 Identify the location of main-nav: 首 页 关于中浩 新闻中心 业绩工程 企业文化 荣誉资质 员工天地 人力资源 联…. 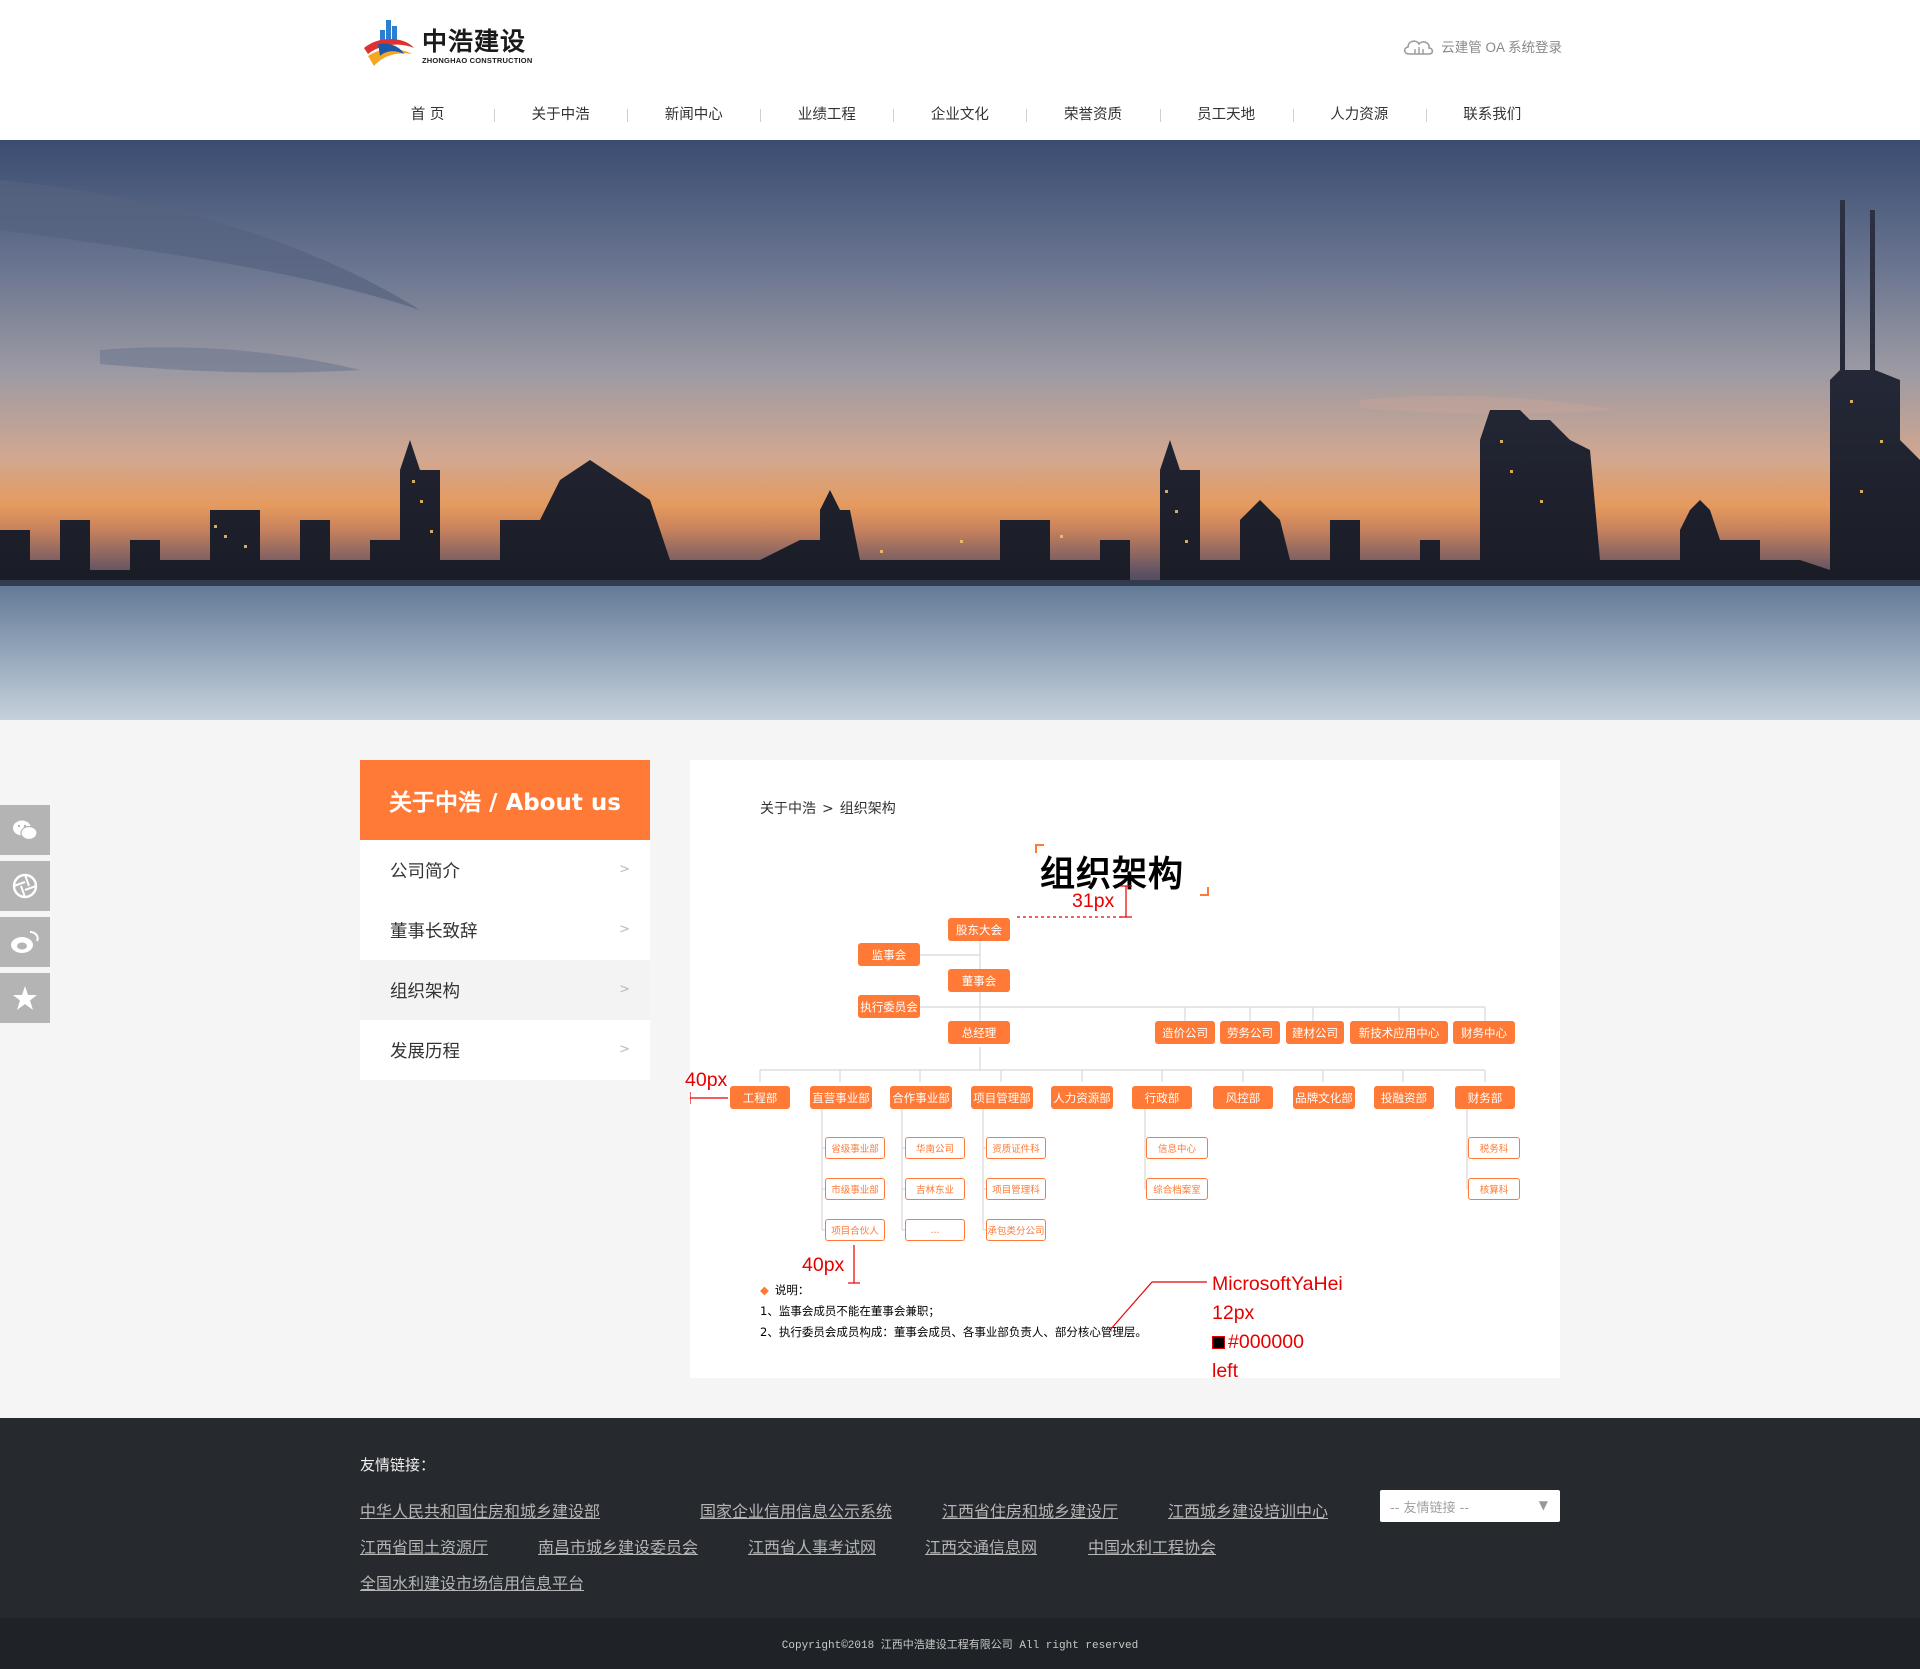
(960, 115).